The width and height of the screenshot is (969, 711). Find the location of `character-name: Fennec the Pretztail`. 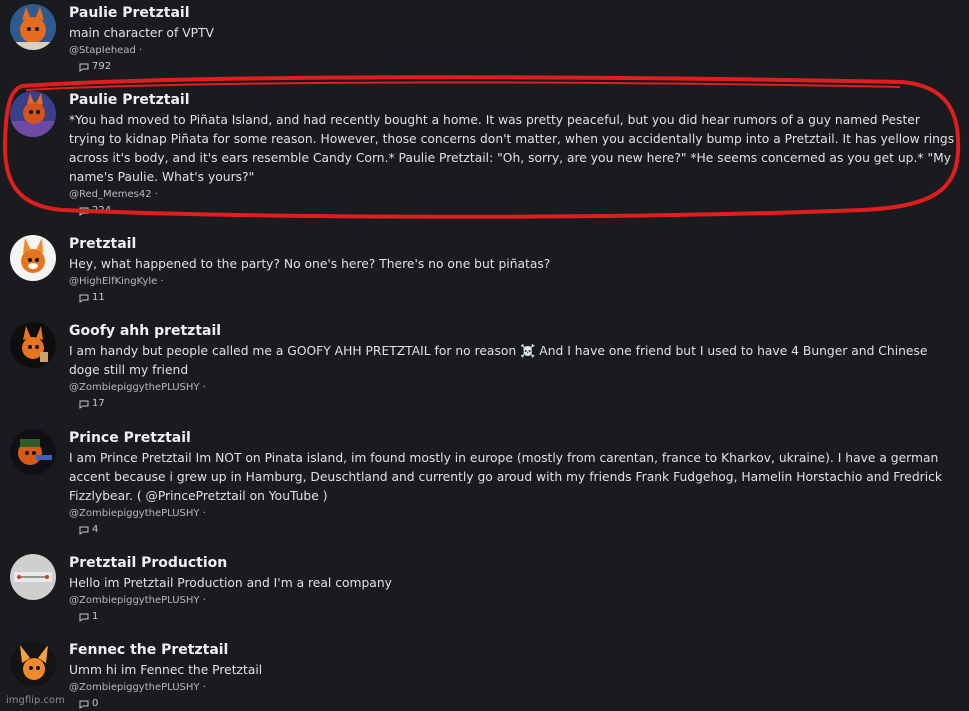

character-name: Fennec the Pretztail is located at coordinates (514, 650).